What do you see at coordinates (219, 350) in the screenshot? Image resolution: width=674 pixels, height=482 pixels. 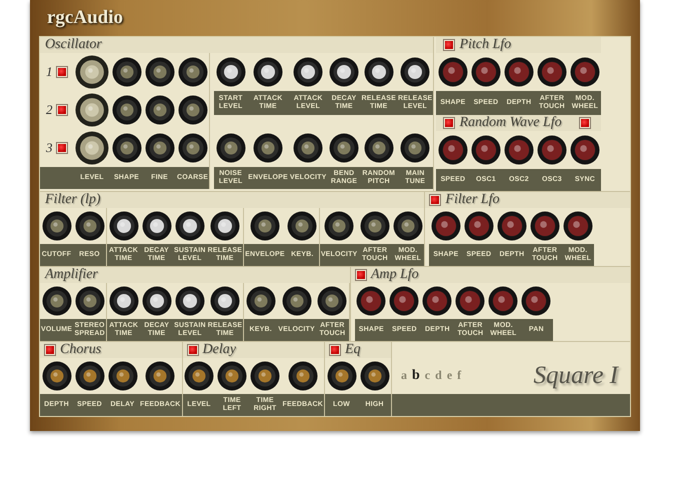 I see `section-title: Delay` at bounding box center [219, 350].